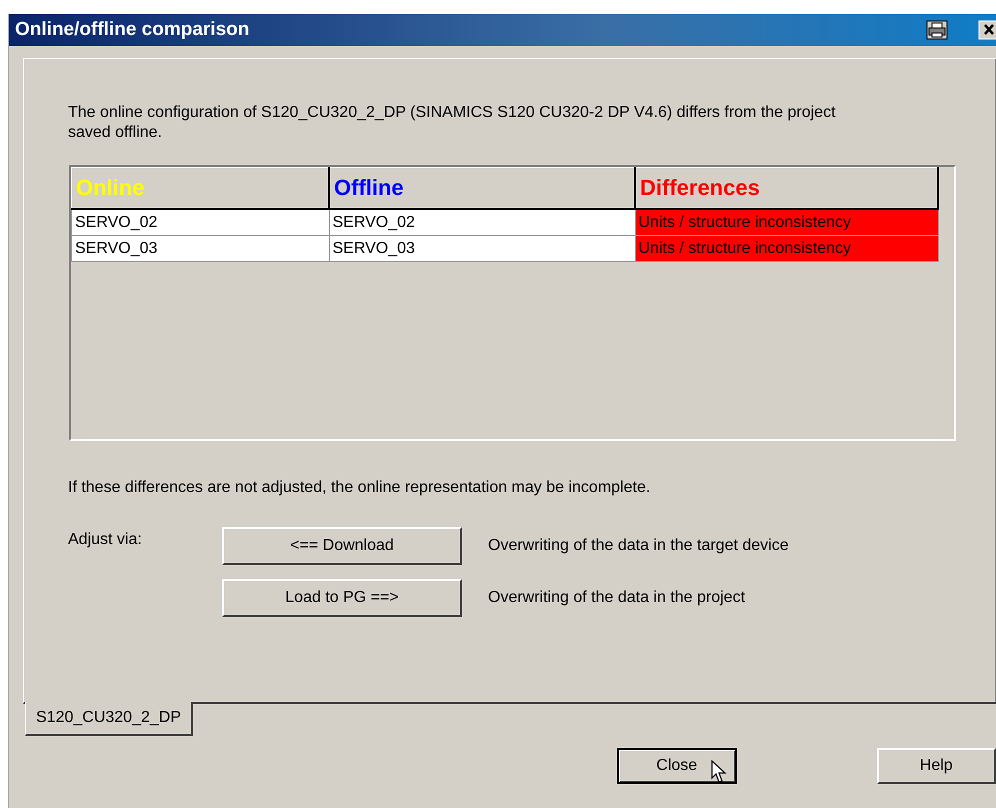 This screenshot has height=808, width=996. I want to click on print-icon, so click(937, 30).